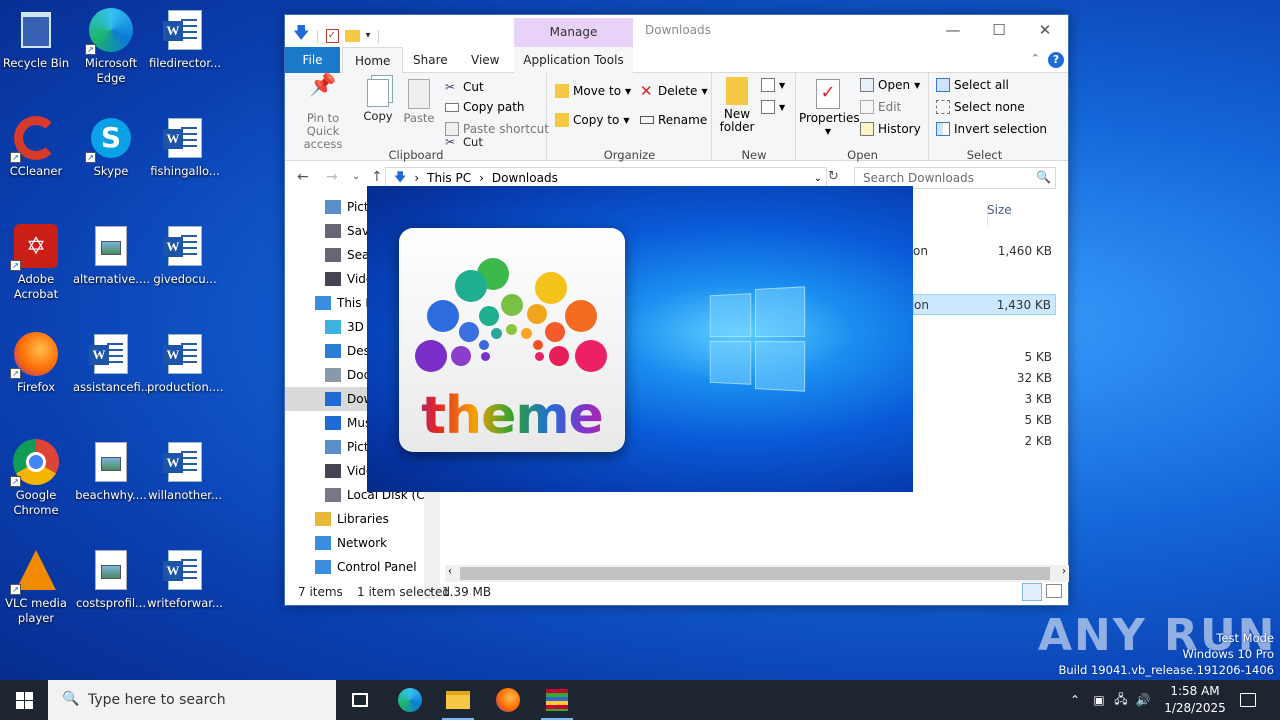  Describe the element at coordinates (573, 60) in the screenshot. I see `tab-application-tools: Application Tools` at that location.